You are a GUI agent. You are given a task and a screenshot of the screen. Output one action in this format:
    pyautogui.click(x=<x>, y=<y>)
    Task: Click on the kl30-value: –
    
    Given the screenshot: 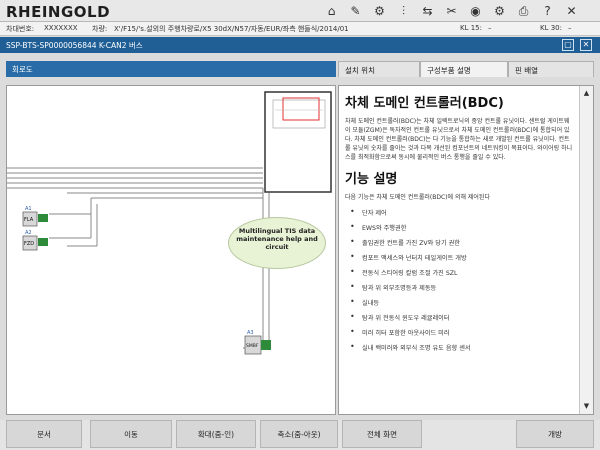 What is the action you would take?
    pyautogui.click(x=570, y=28)
    